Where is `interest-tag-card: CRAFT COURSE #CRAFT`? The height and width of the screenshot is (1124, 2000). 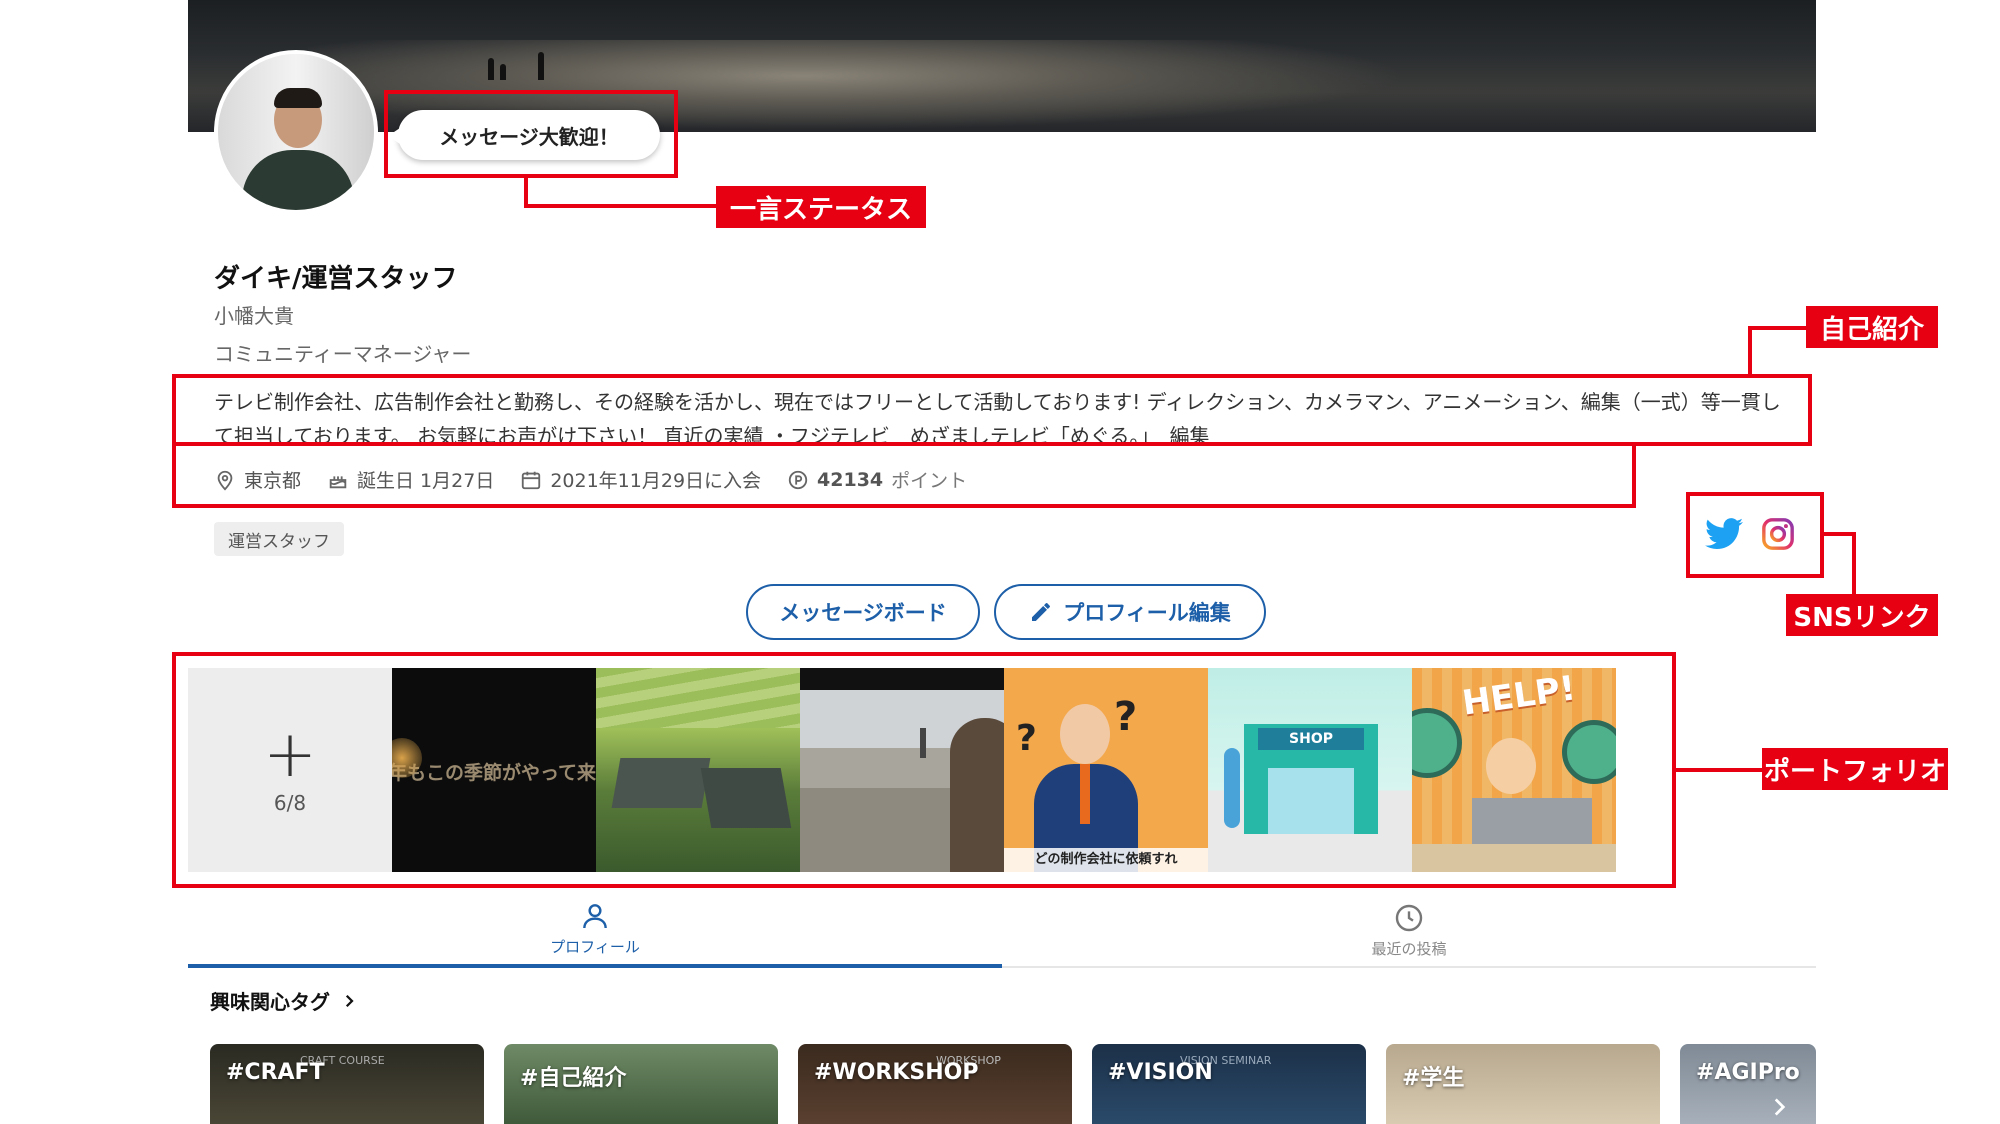 interest-tag-card: CRAFT COURSE #CRAFT is located at coordinates (347, 1084).